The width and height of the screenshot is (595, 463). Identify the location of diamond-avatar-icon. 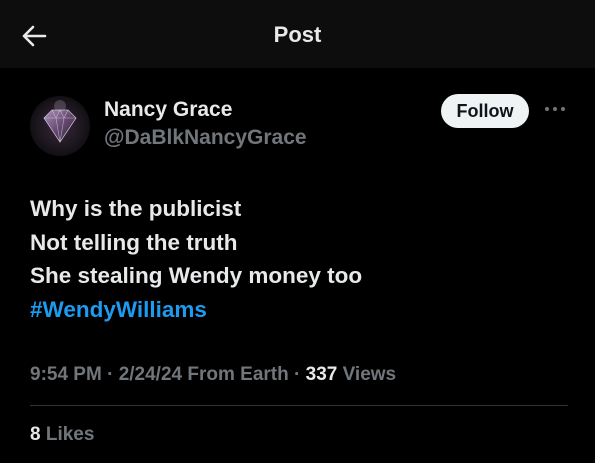
(60, 126).